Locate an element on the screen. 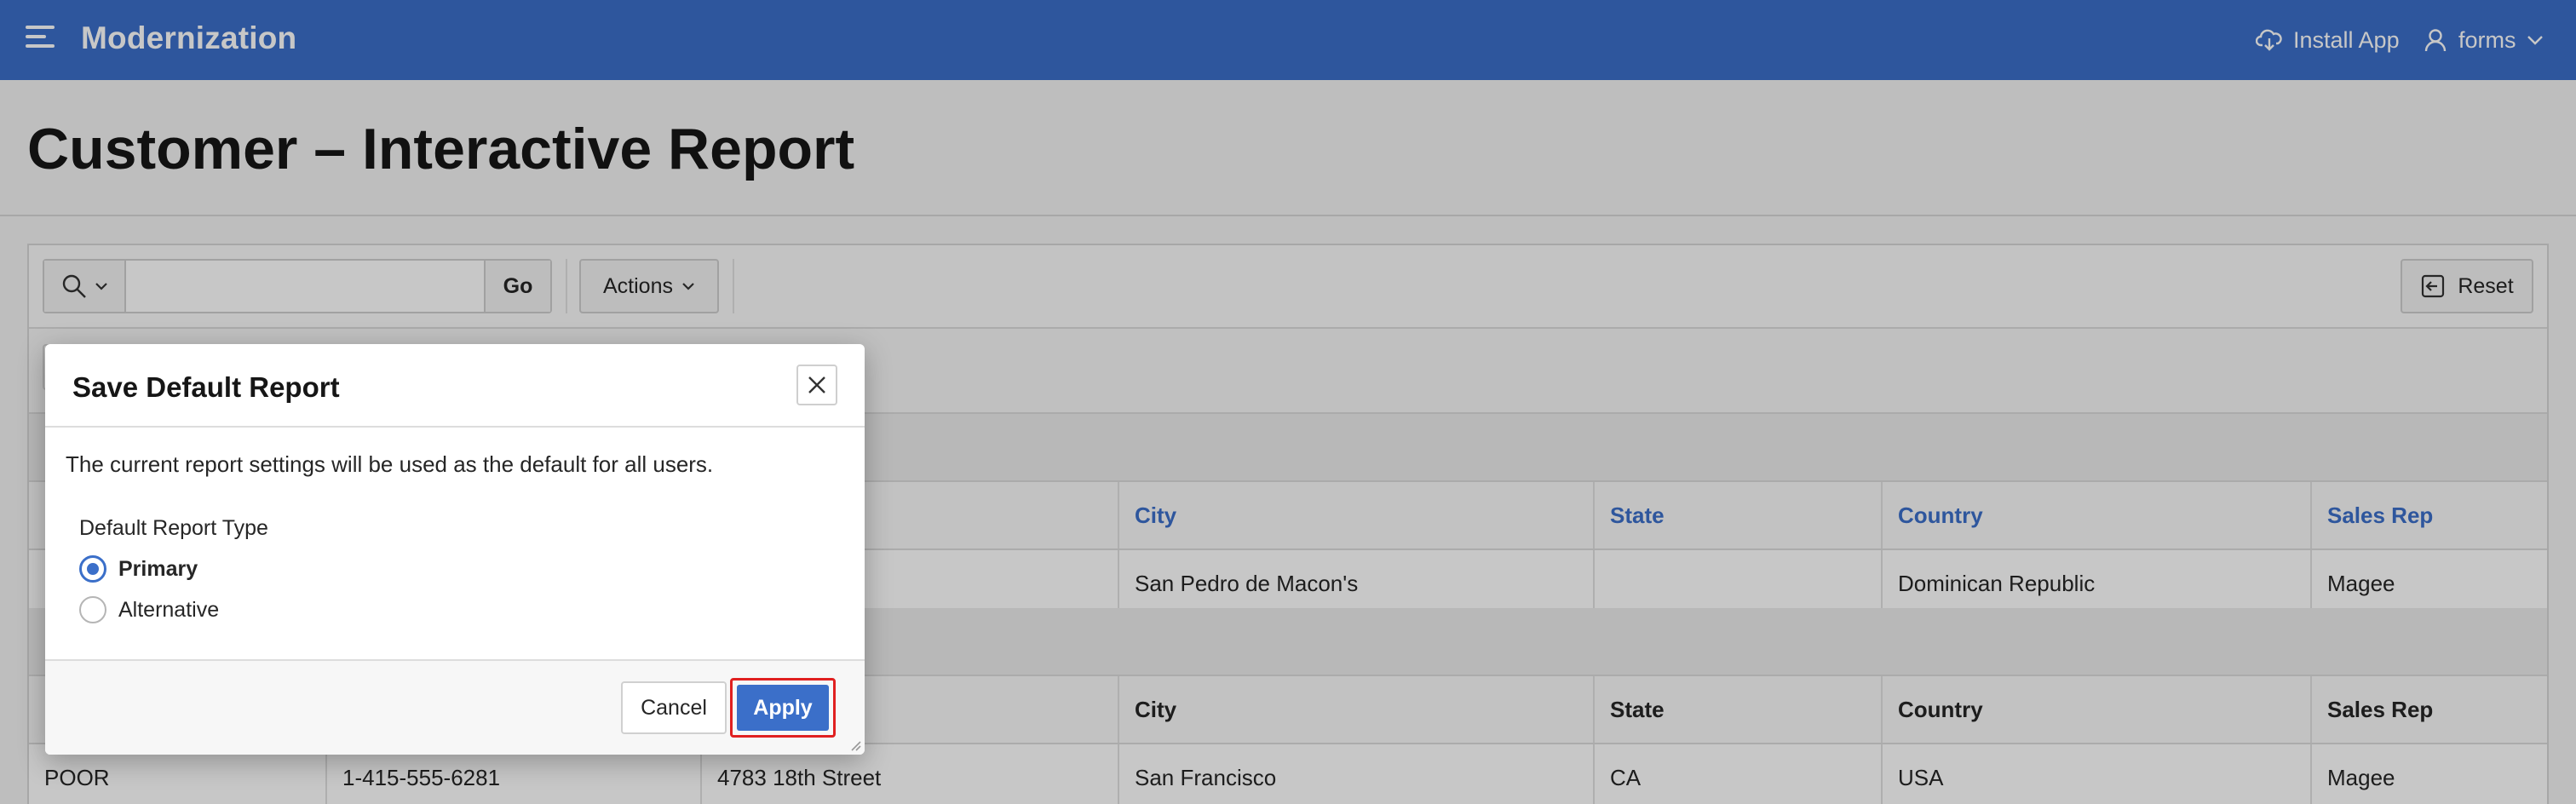 Image resolution: width=2576 pixels, height=804 pixels. dialog-header: Save Default Report is located at coordinates (455, 386).